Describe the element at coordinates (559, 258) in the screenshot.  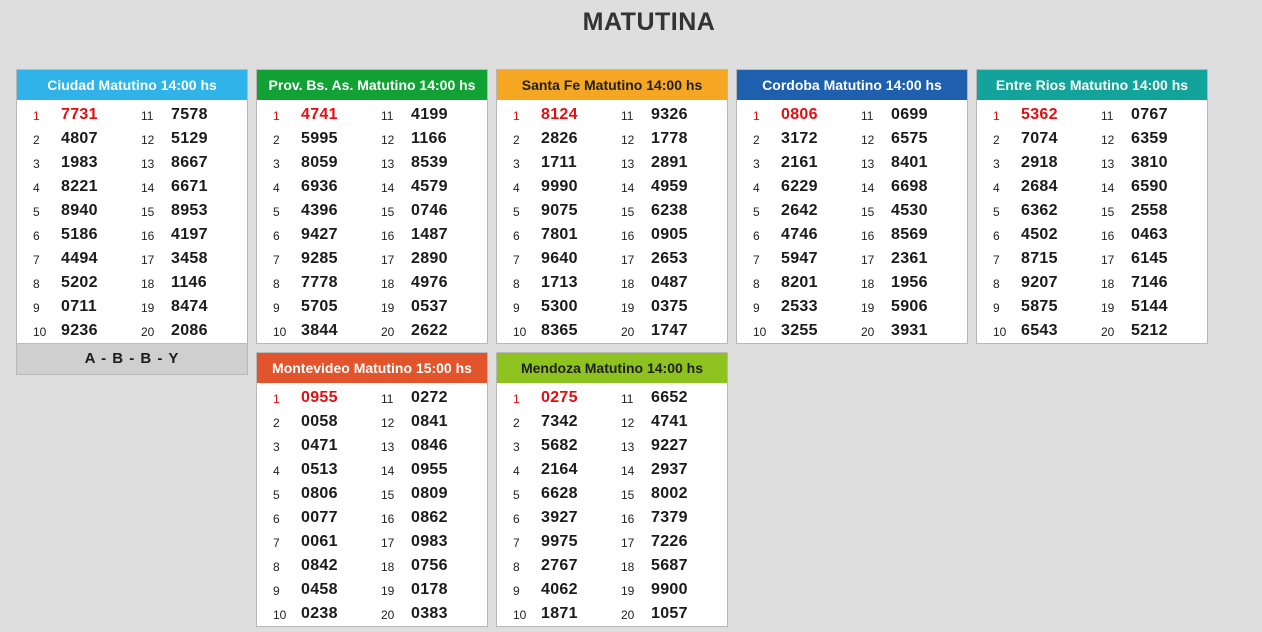
I see `result-number: 9640` at that location.